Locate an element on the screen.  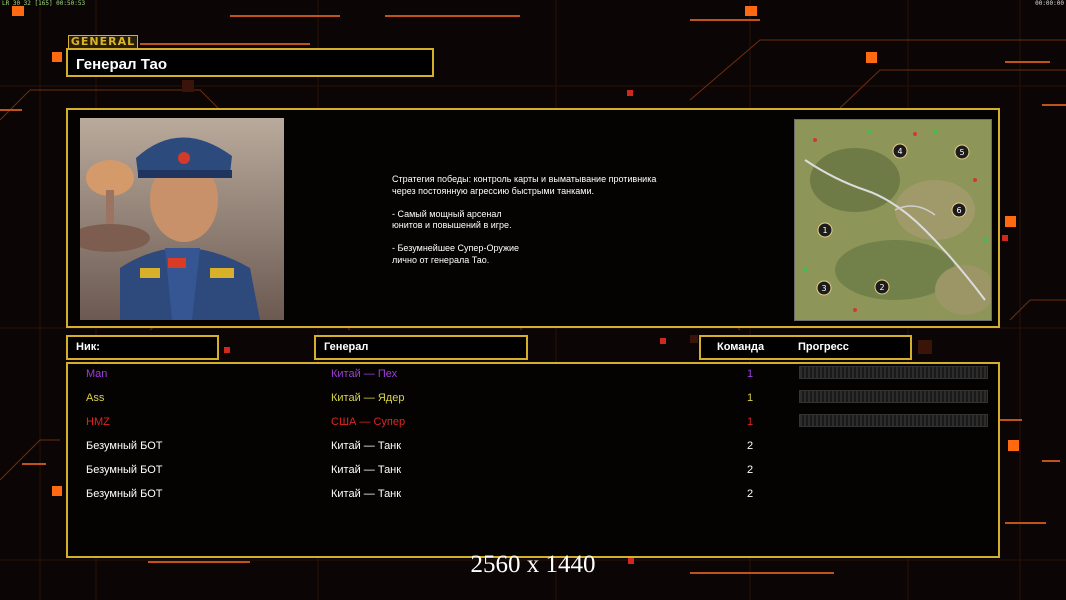
minimap-preview: 1 2 3 4 5 6 is located at coordinates (893, 220).